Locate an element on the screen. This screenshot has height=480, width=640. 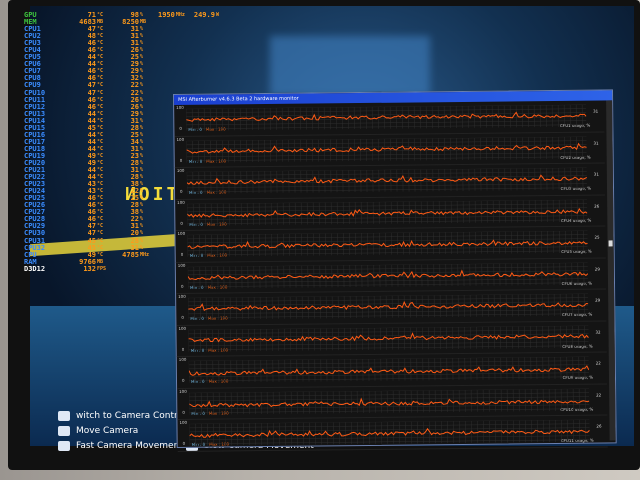
scrollbar-thumb is located at coordinates (610, 243).